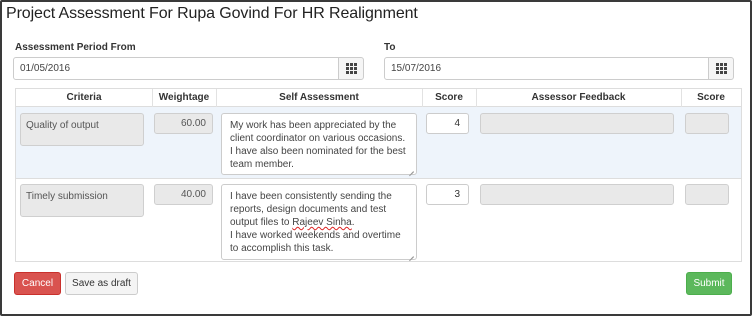 Image resolution: width=752 pixels, height=316 pixels. Describe the element at coordinates (75, 47) in the screenshot. I see `period-from-label: Assessment Period From` at that location.